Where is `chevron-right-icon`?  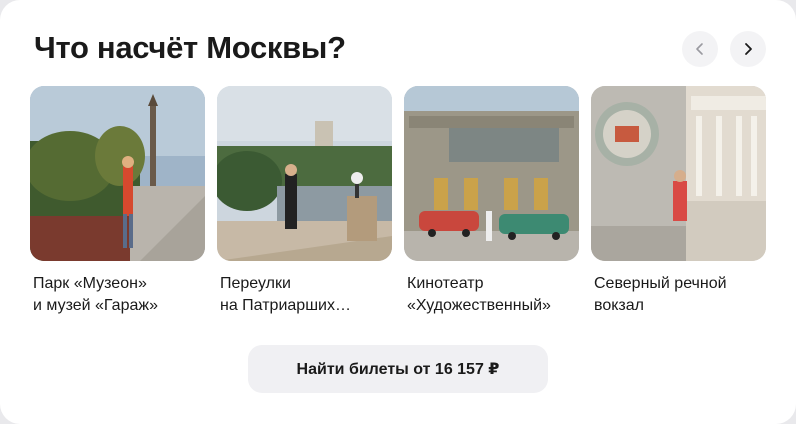 chevron-right-icon is located at coordinates (748, 49).